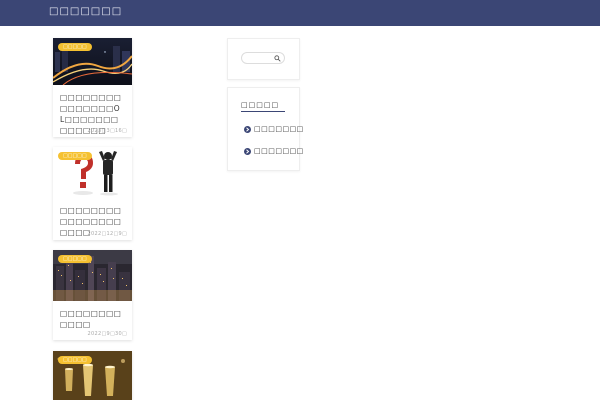 Image resolution: width=600 pixels, height=400 pixels. What do you see at coordinates (107, 334) in the screenshot?
I see `post-date: 2022□9□30□` at bounding box center [107, 334].